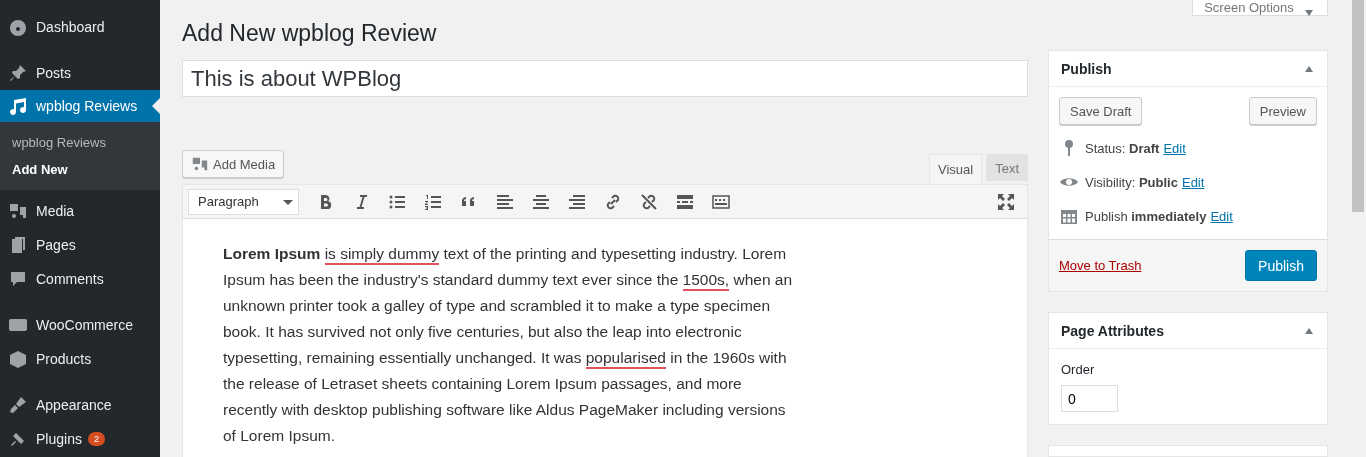 The width and height of the screenshot is (1366, 457). Describe the element at coordinates (80, 142) in the screenshot. I see `submenu-item: wpblog Reviews` at that location.